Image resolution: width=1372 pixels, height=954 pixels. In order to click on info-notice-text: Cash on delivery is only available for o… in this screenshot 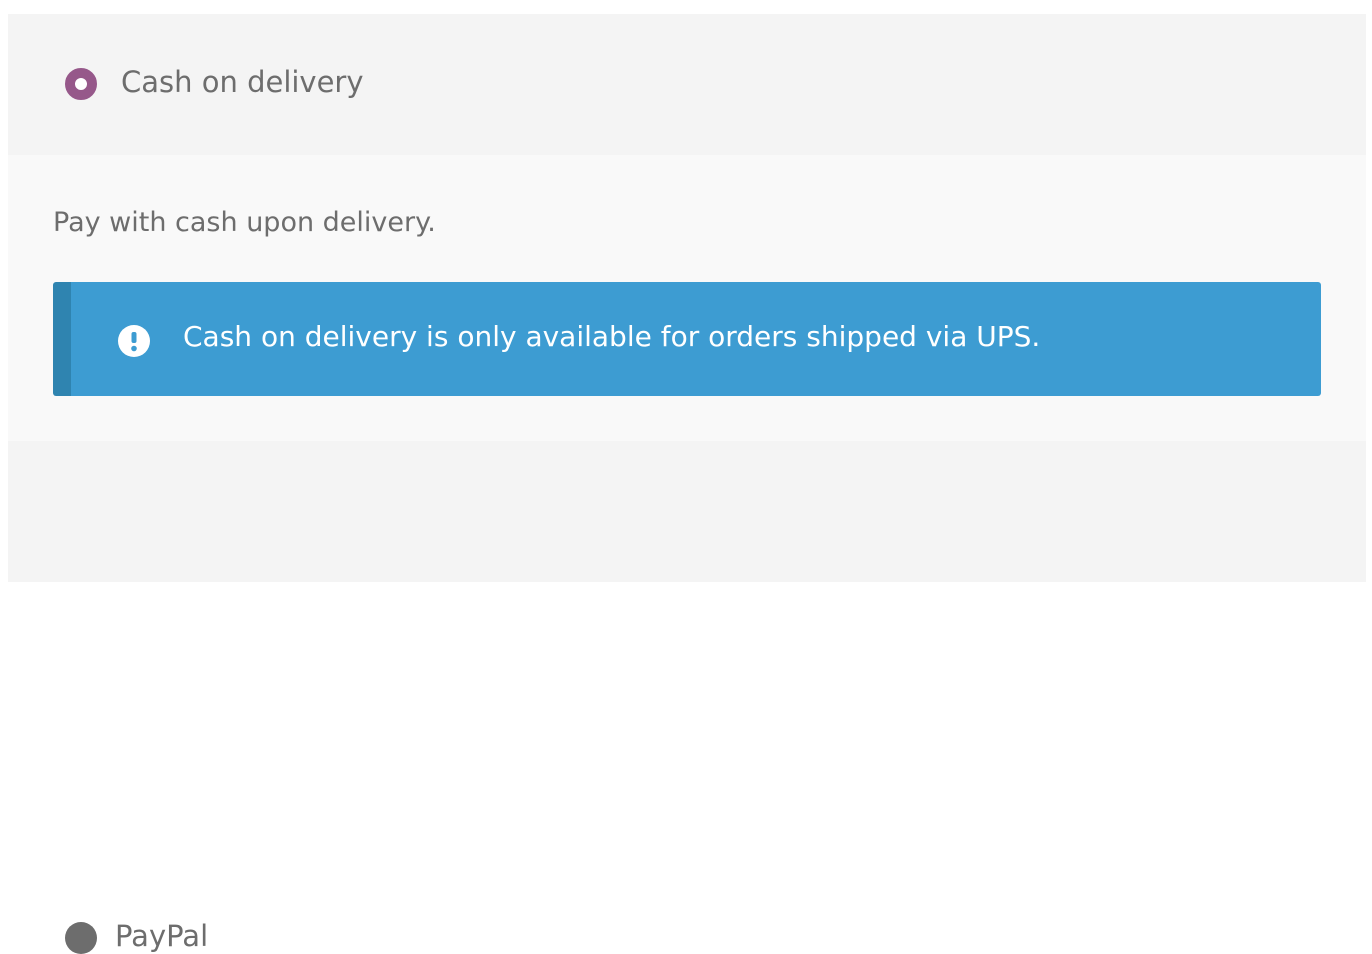, I will do `click(612, 336)`.